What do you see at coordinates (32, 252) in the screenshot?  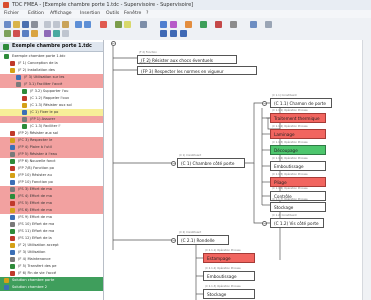 I see `tree-item-label: (F 3) Utilisation` at bounding box center [32, 252].